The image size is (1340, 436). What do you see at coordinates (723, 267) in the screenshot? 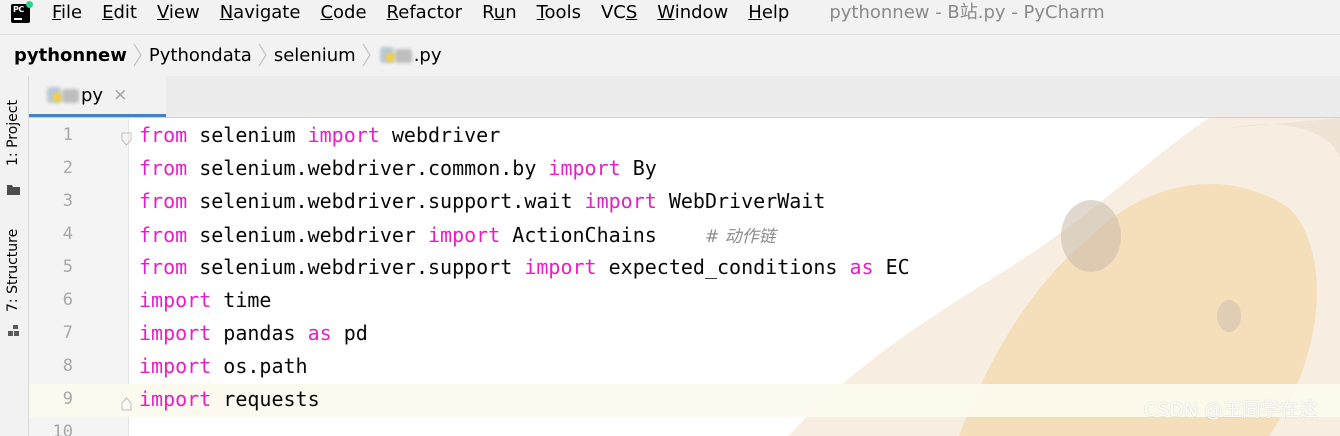
I see `code-token: expected_conditions` at bounding box center [723, 267].